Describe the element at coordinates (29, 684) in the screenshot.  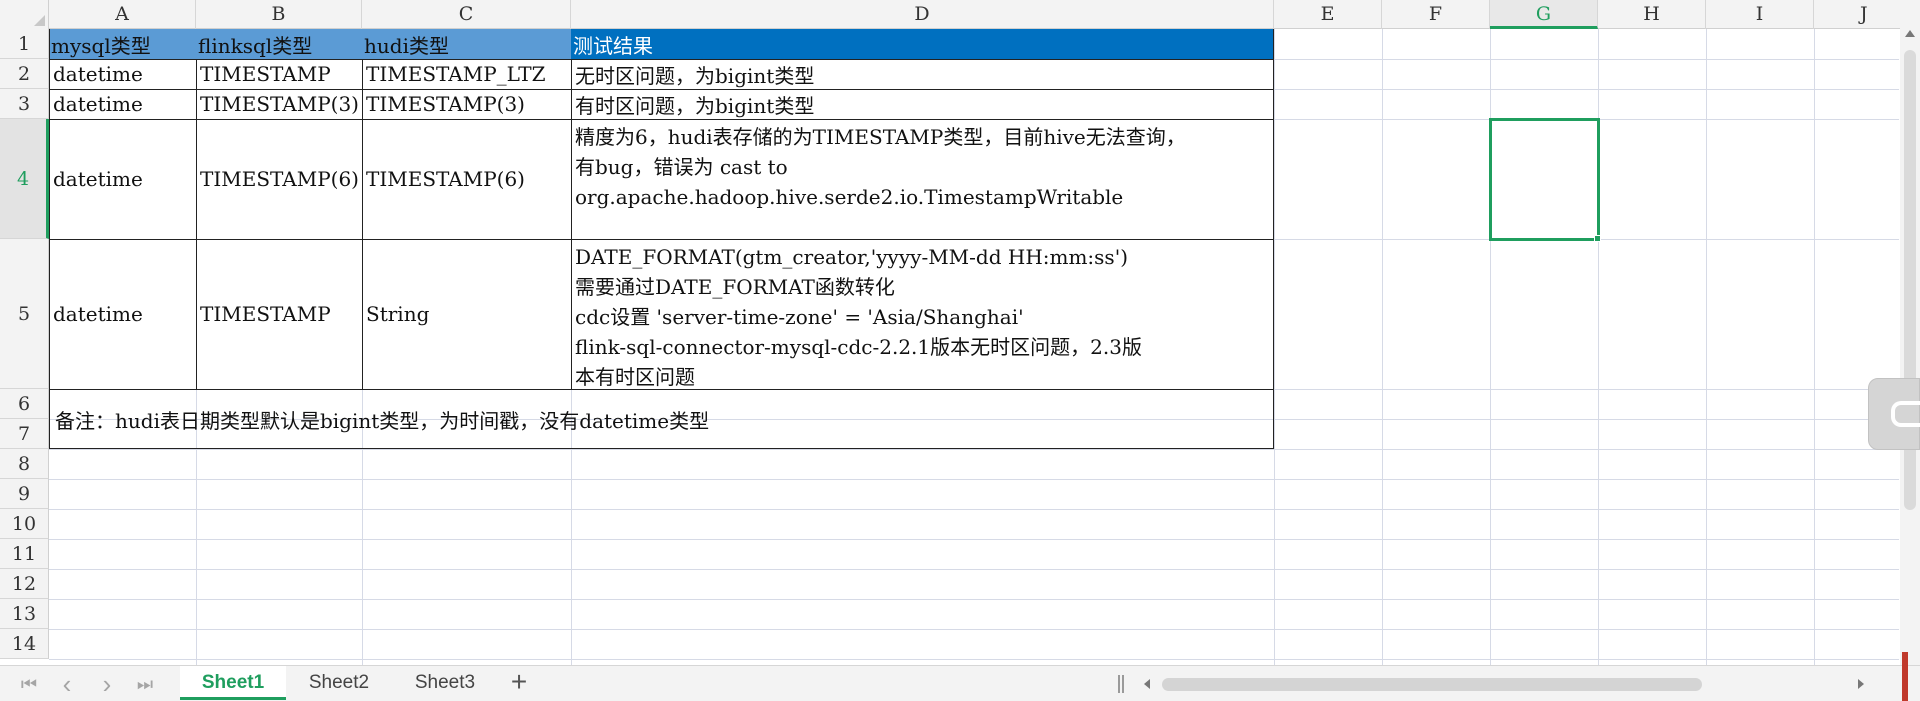
I see `first-sheet-icon: ⏮` at that location.